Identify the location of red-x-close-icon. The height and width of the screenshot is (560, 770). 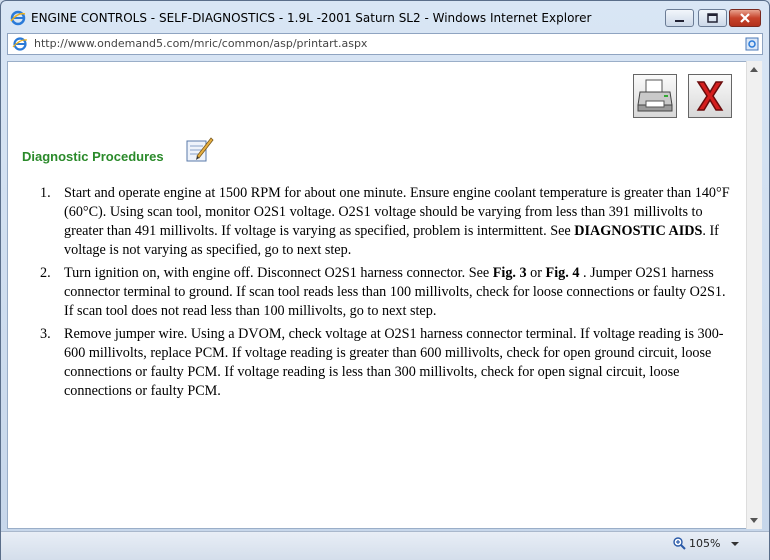
(710, 96).